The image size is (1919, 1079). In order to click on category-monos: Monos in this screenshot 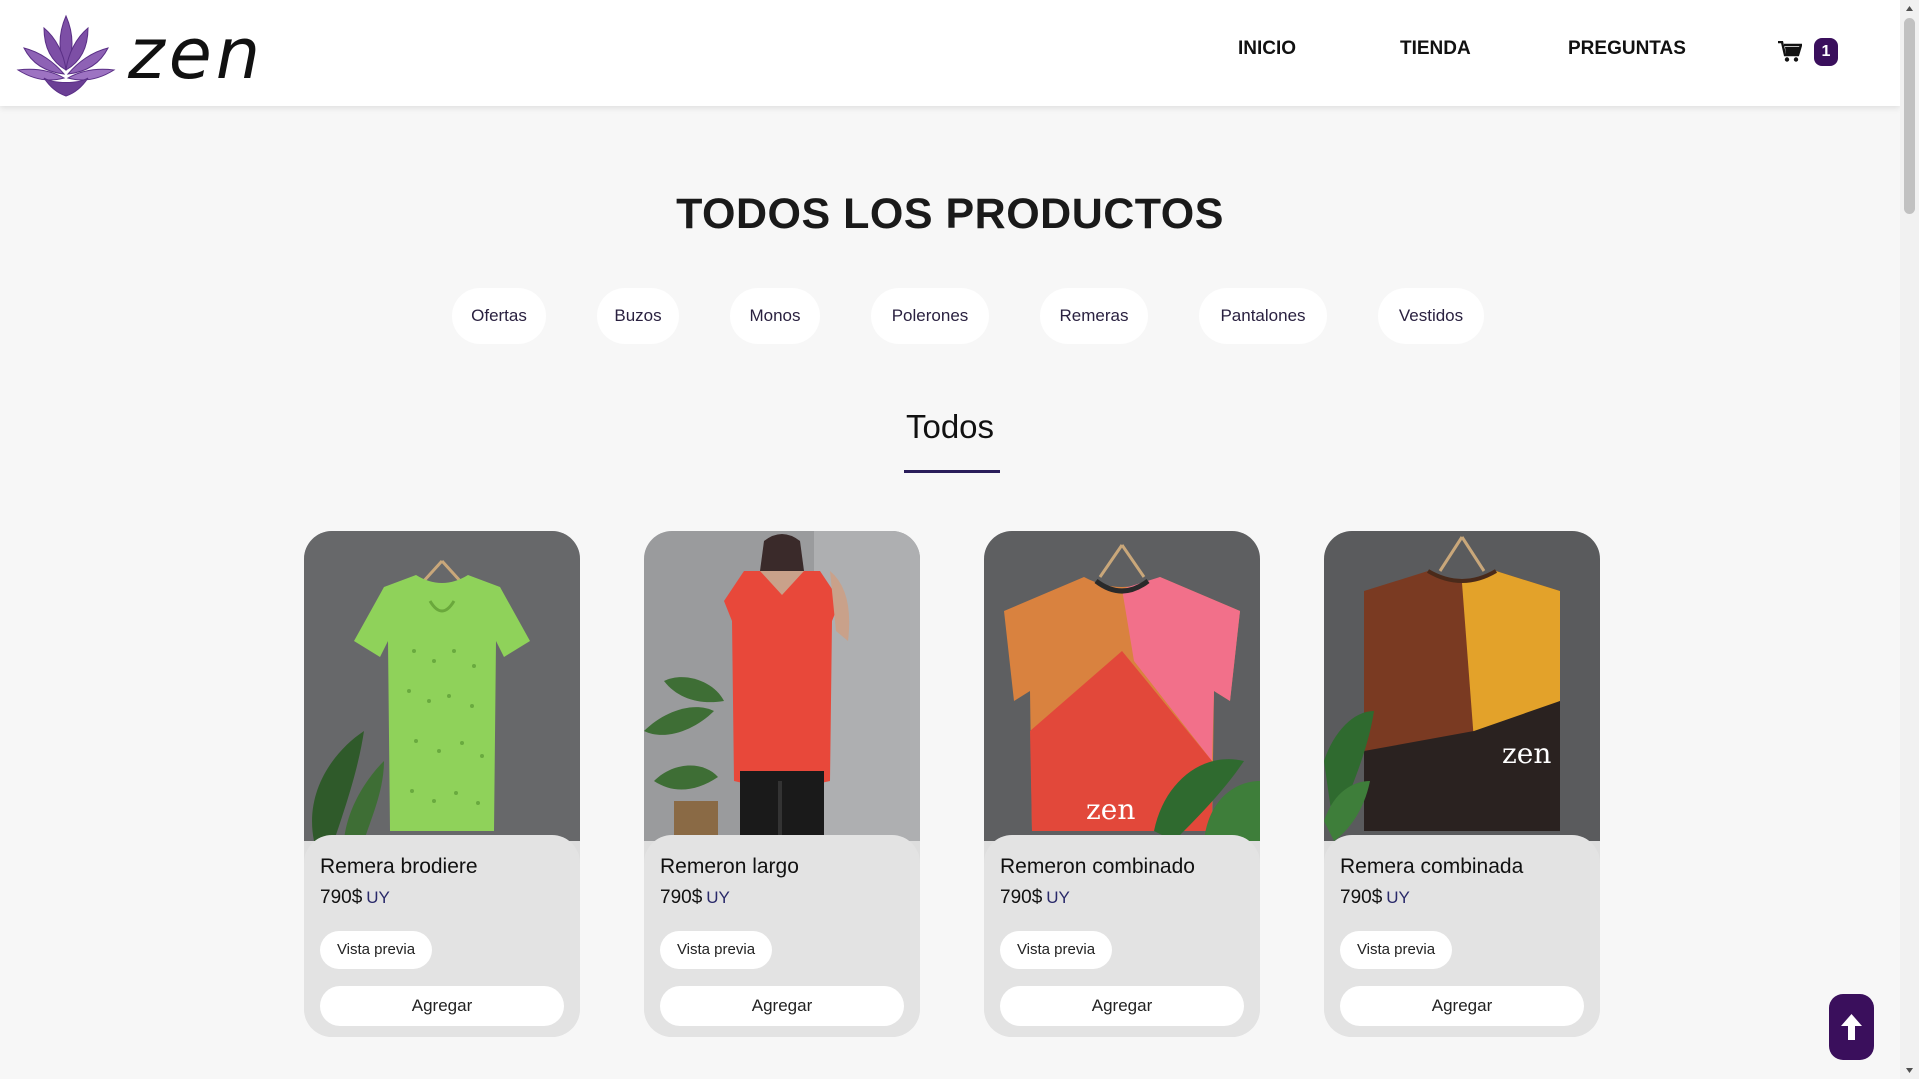, I will do `click(775, 316)`.